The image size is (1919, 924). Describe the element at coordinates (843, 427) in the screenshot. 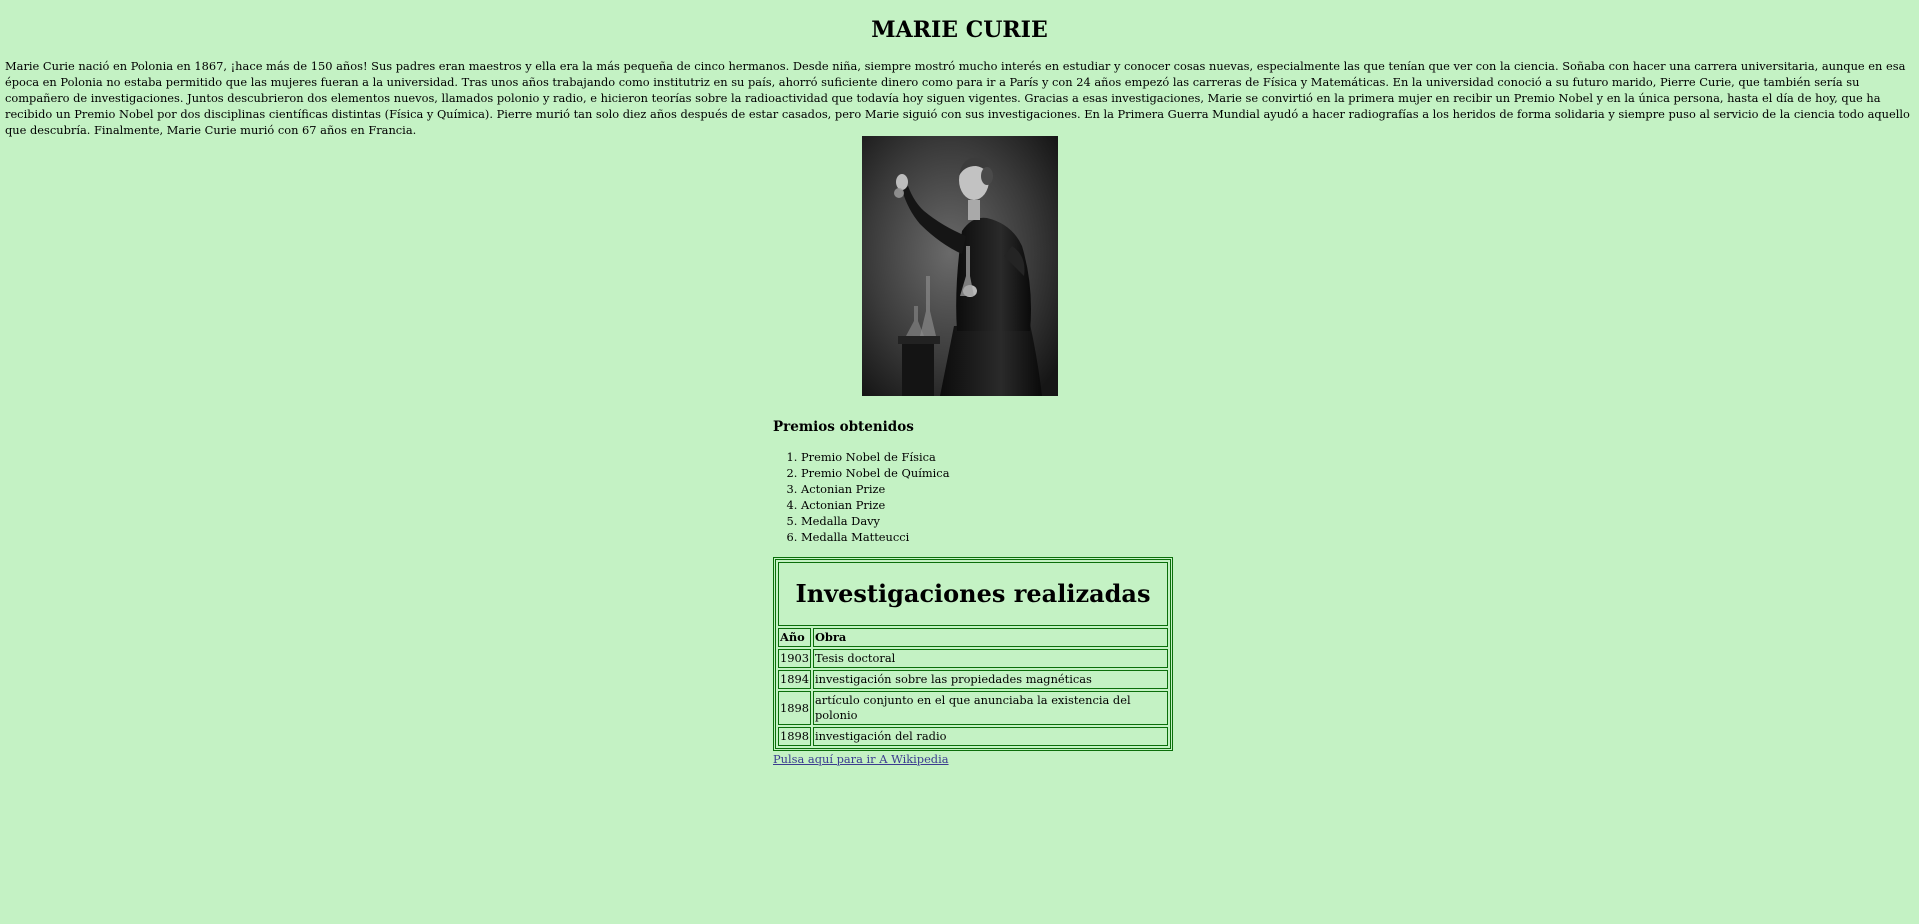

I see `awards-heading: Premios obtenidos` at that location.